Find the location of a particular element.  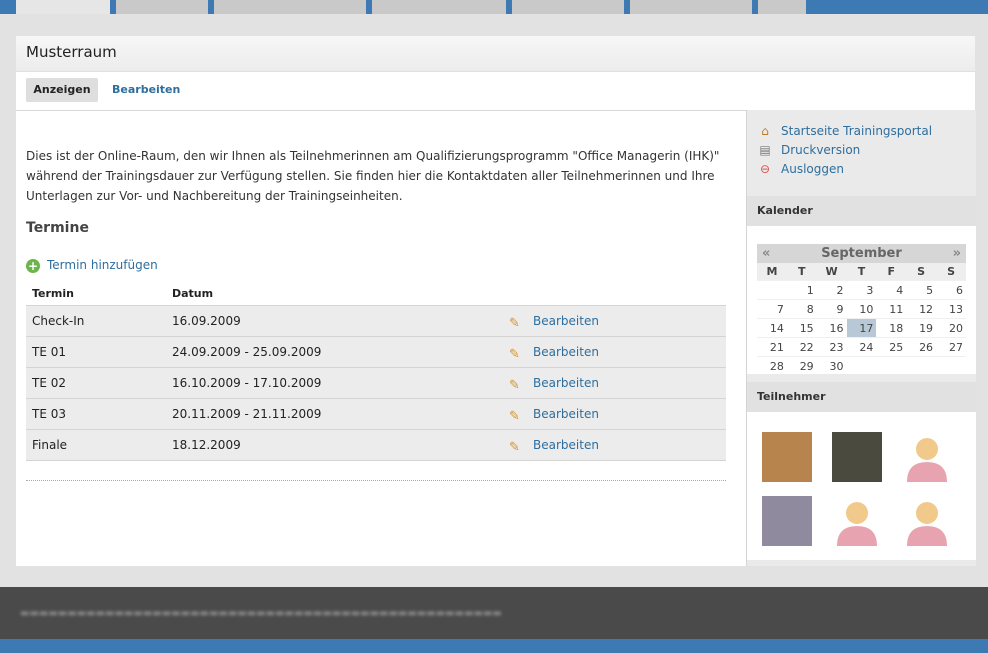

tab-bearbeiten: Bearbeiten is located at coordinates (146, 90).